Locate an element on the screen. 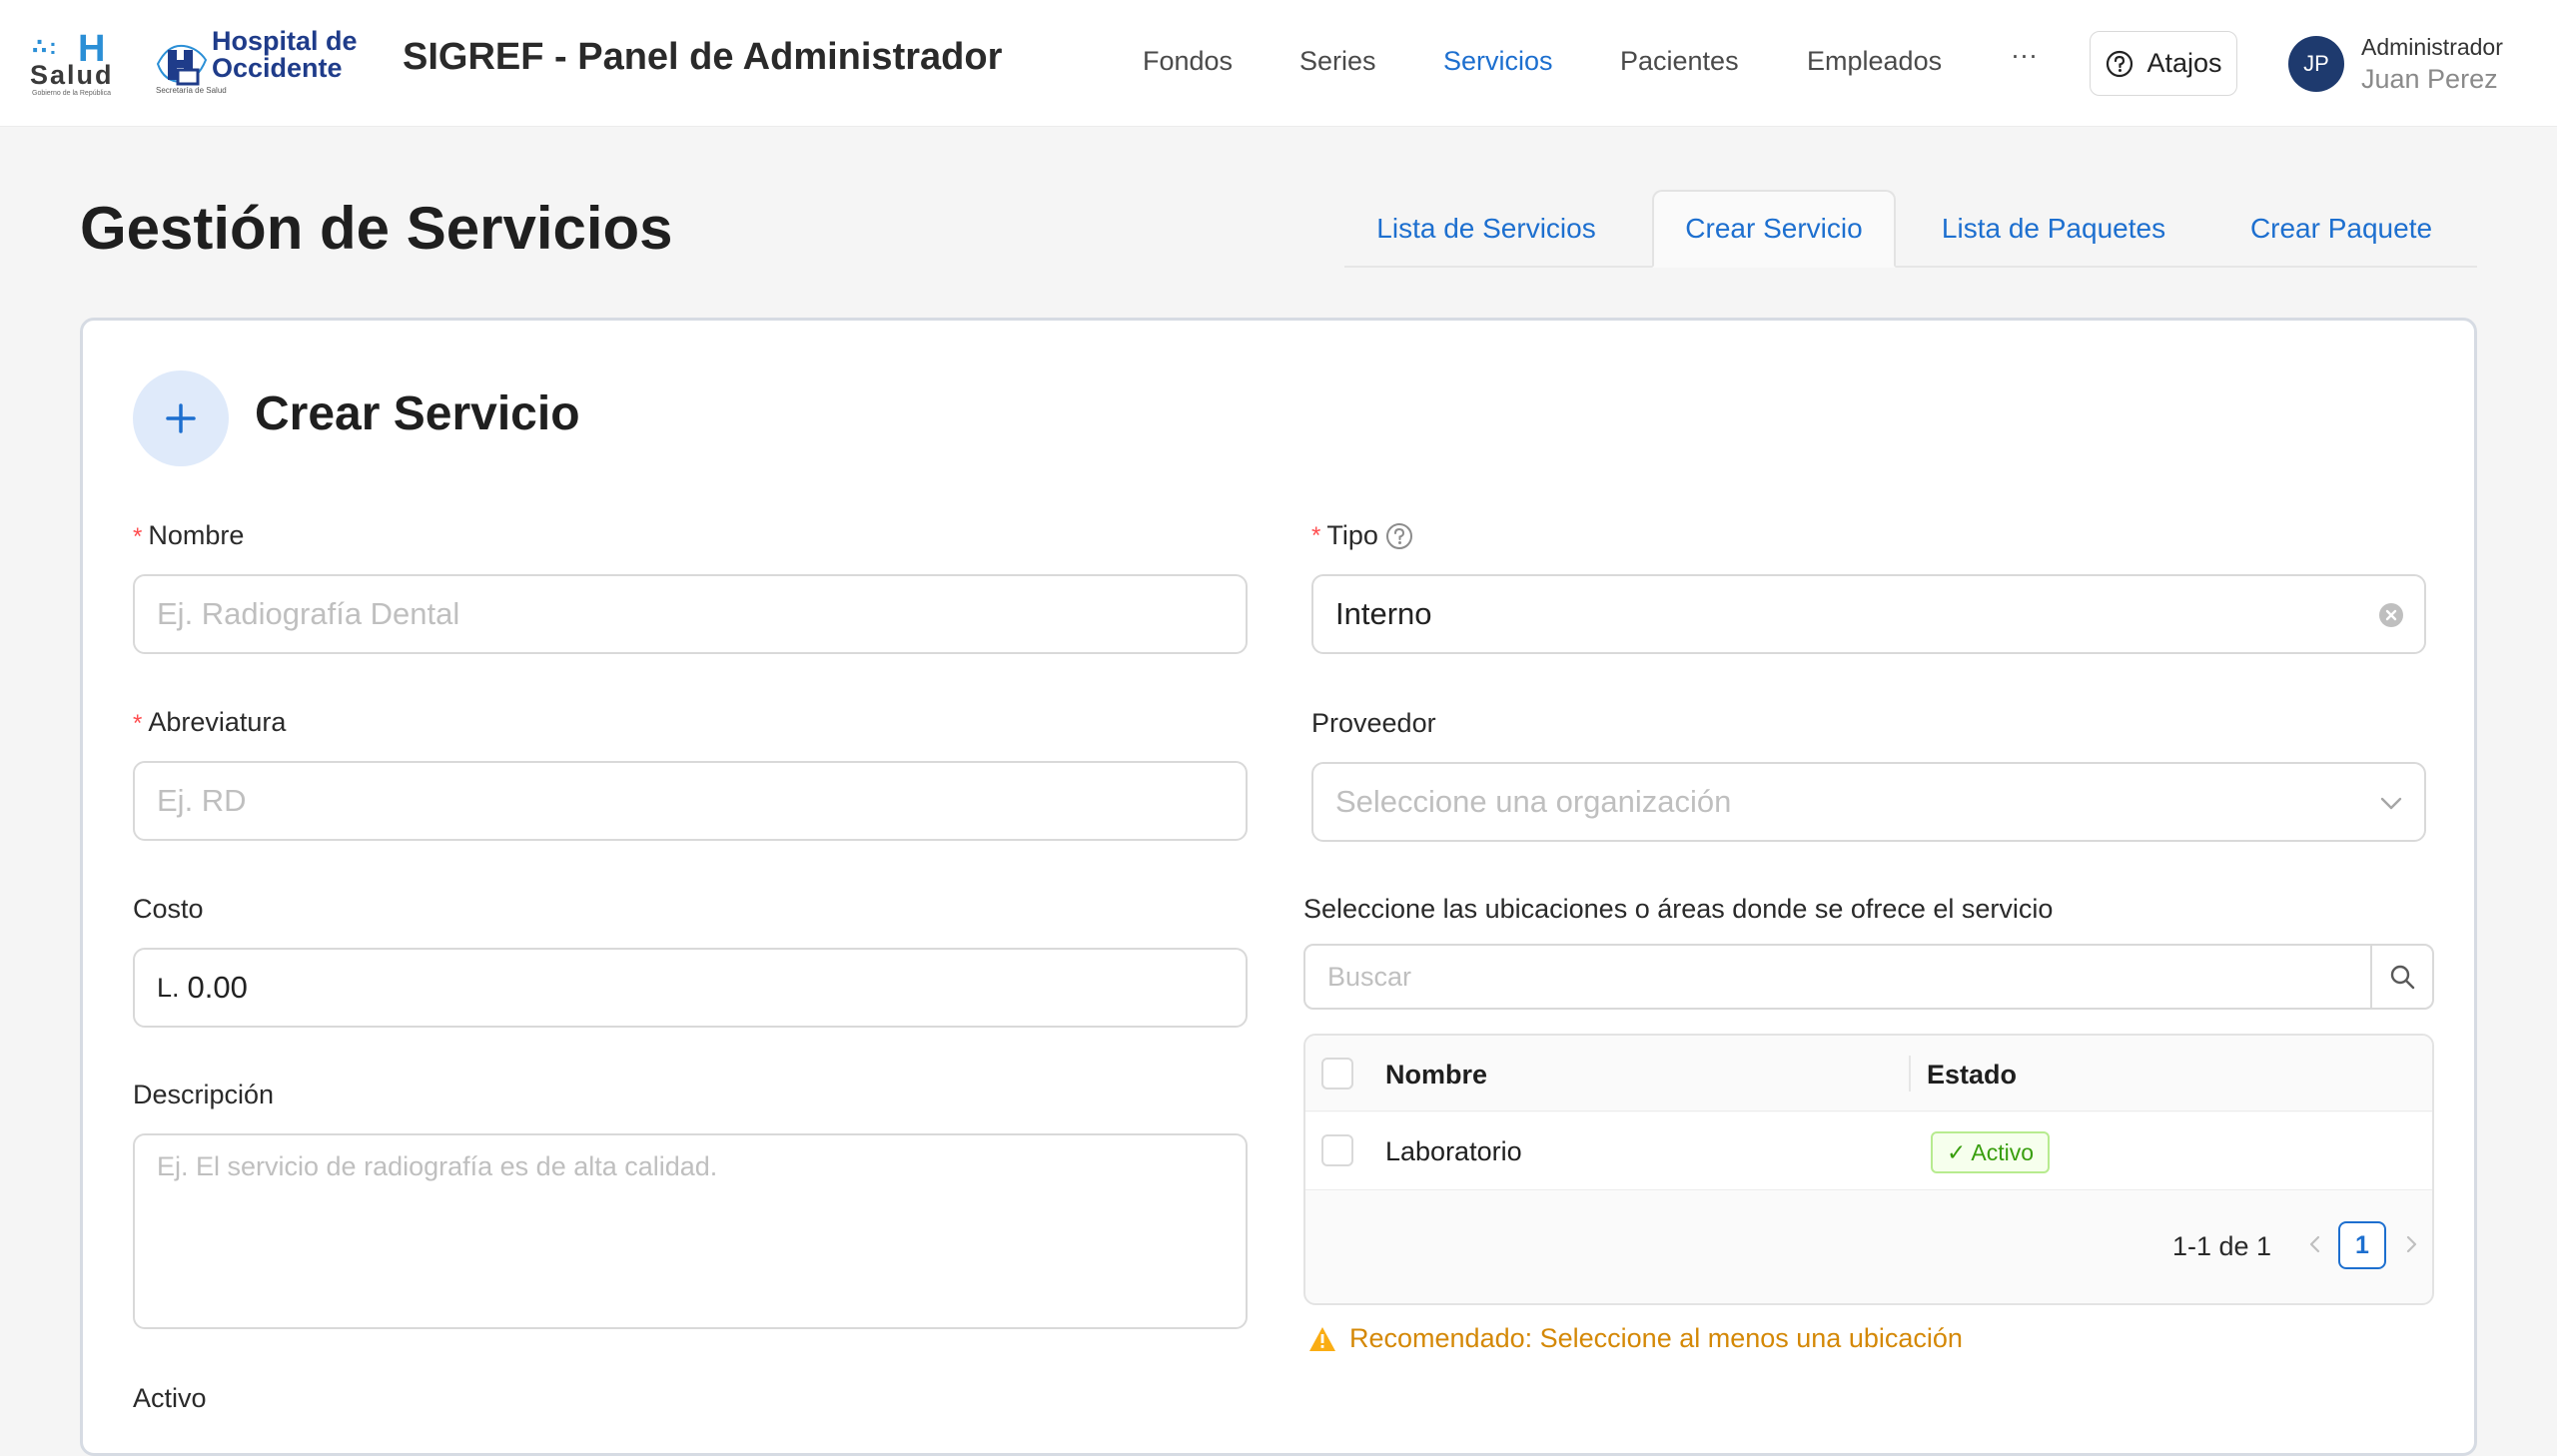  nav-item-series: Series is located at coordinates (1337, 61).